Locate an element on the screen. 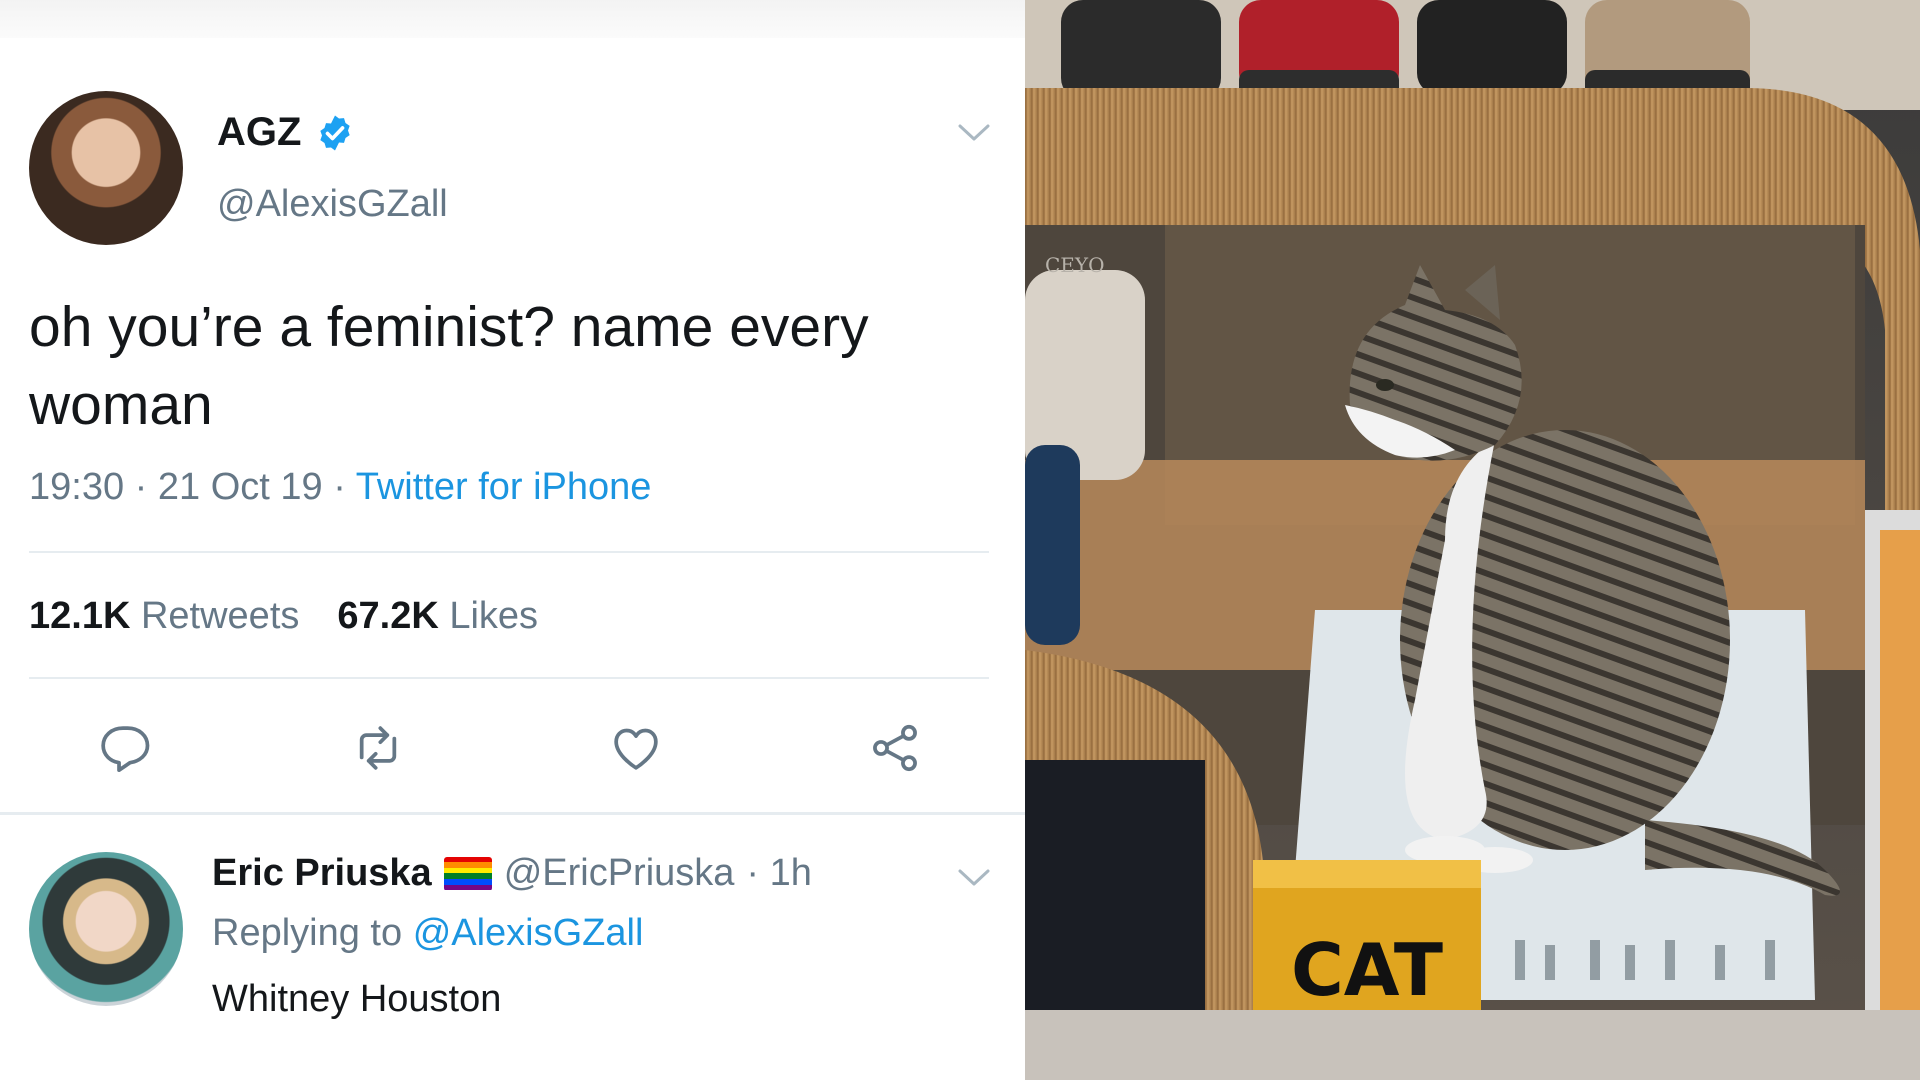 The height and width of the screenshot is (1080, 1920). tweet-meta: 19:30 · 21 Oct 19 · Twitter for iPhone is located at coordinates (340, 487).